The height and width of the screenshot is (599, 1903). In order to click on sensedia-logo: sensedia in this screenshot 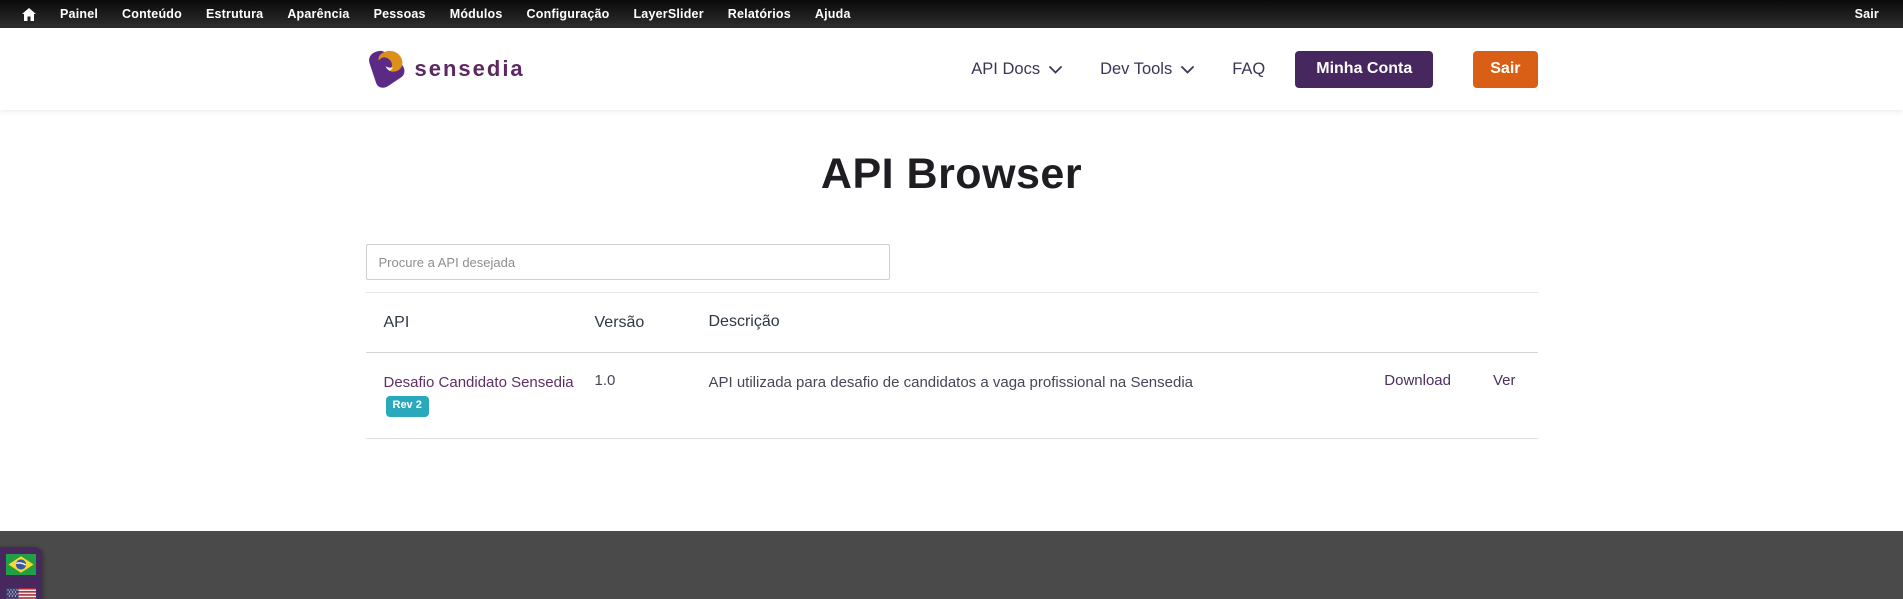, I will do `click(445, 69)`.